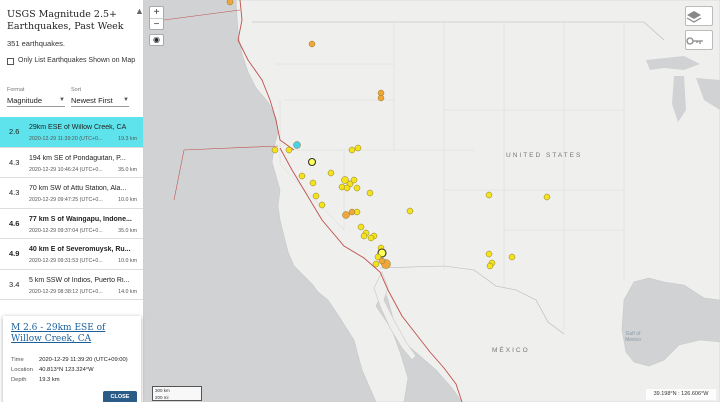 This screenshot has width=720, height=402. Describe the element at coordinates (22, 370) in the screenshot. I see `location-label: Location` at that location.